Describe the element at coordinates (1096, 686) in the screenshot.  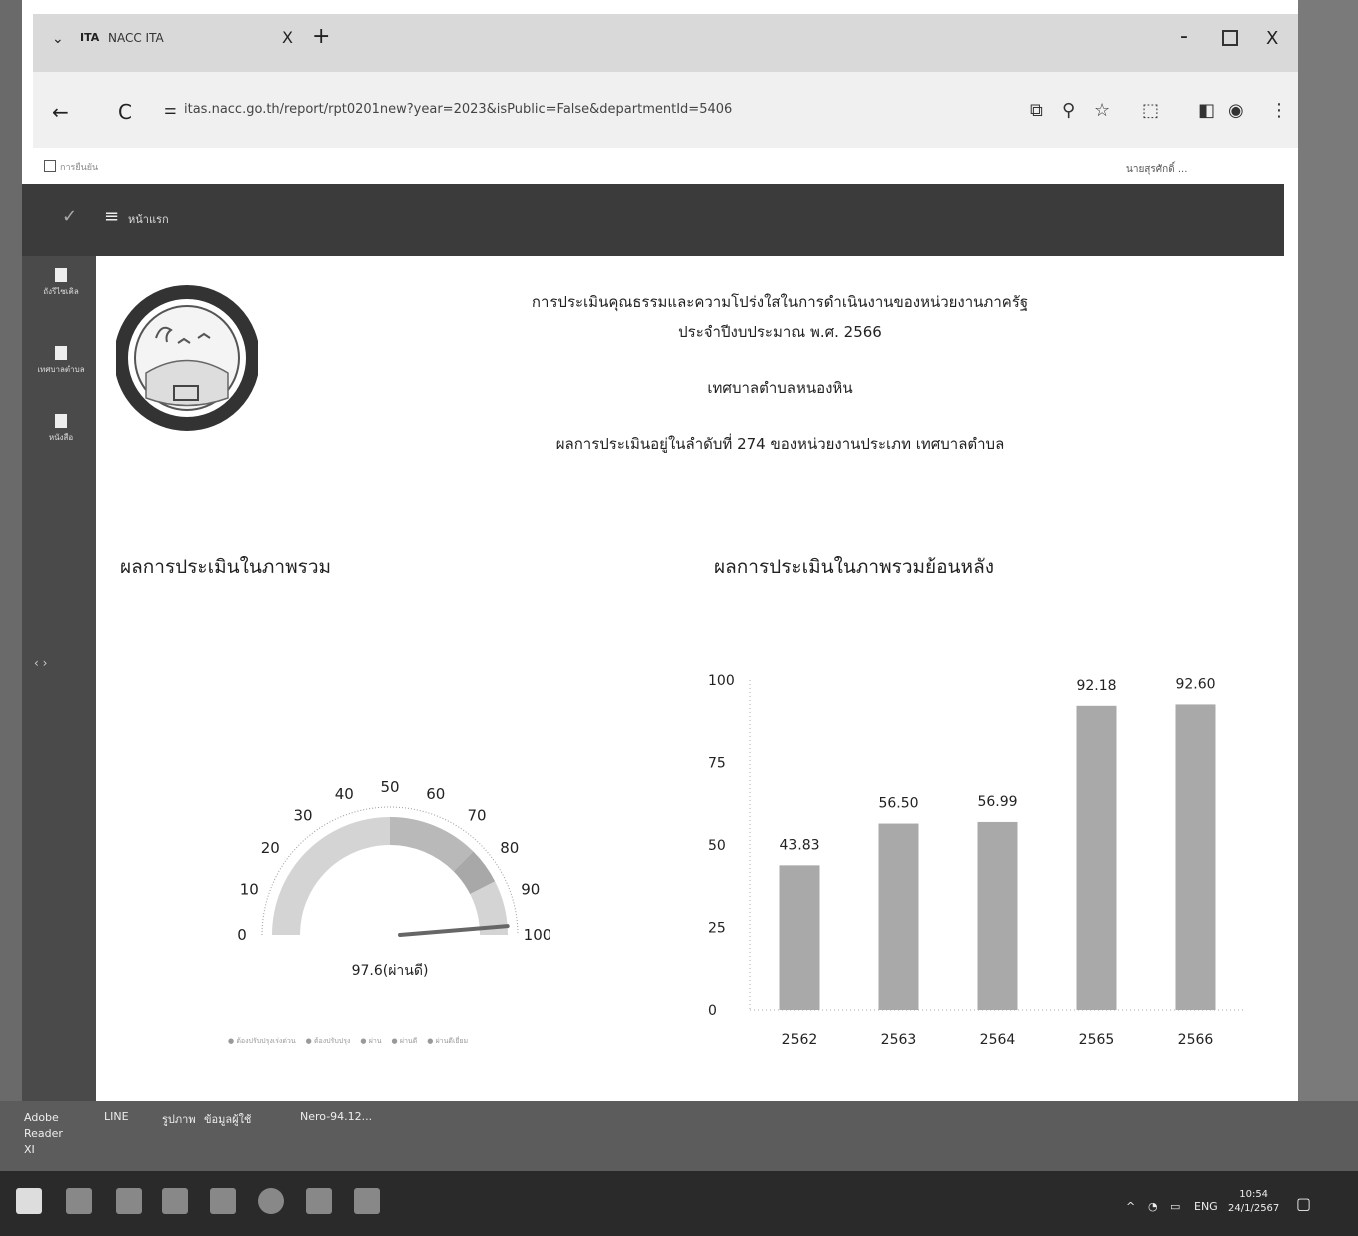
I see `bar-value-label: 92.18` at that location.